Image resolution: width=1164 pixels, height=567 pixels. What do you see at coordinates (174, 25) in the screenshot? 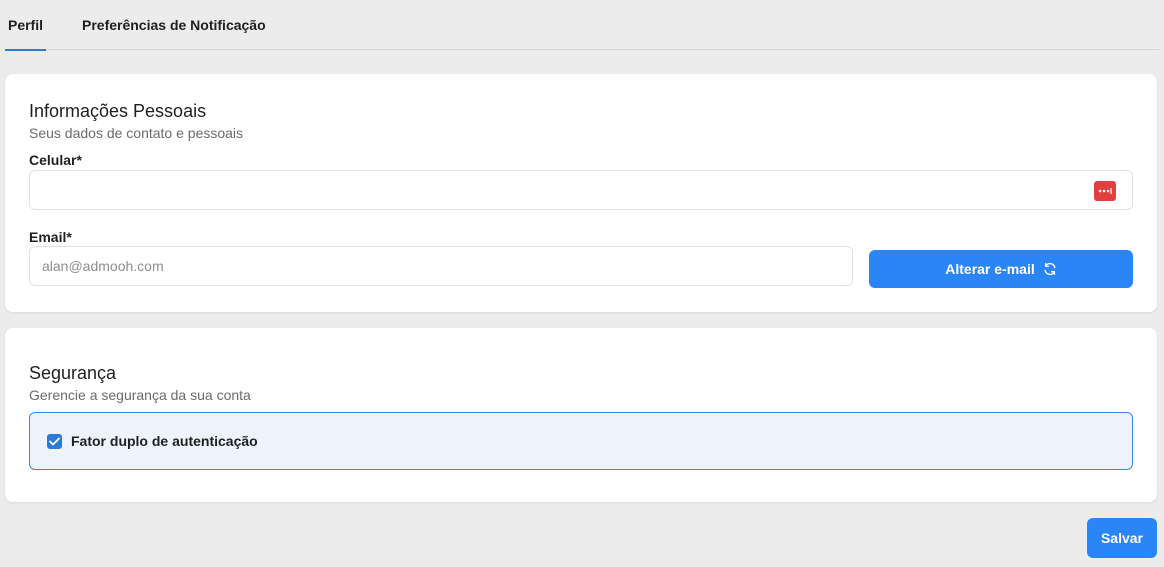
I see `tab-notification-preferences: Preferências de Notificação` at bounding box center [174, 25].